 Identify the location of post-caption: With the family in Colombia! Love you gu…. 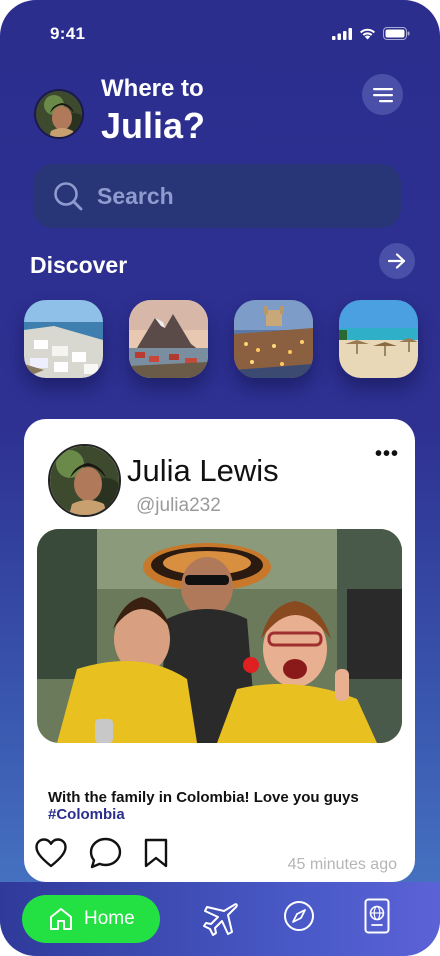
(203, 797).